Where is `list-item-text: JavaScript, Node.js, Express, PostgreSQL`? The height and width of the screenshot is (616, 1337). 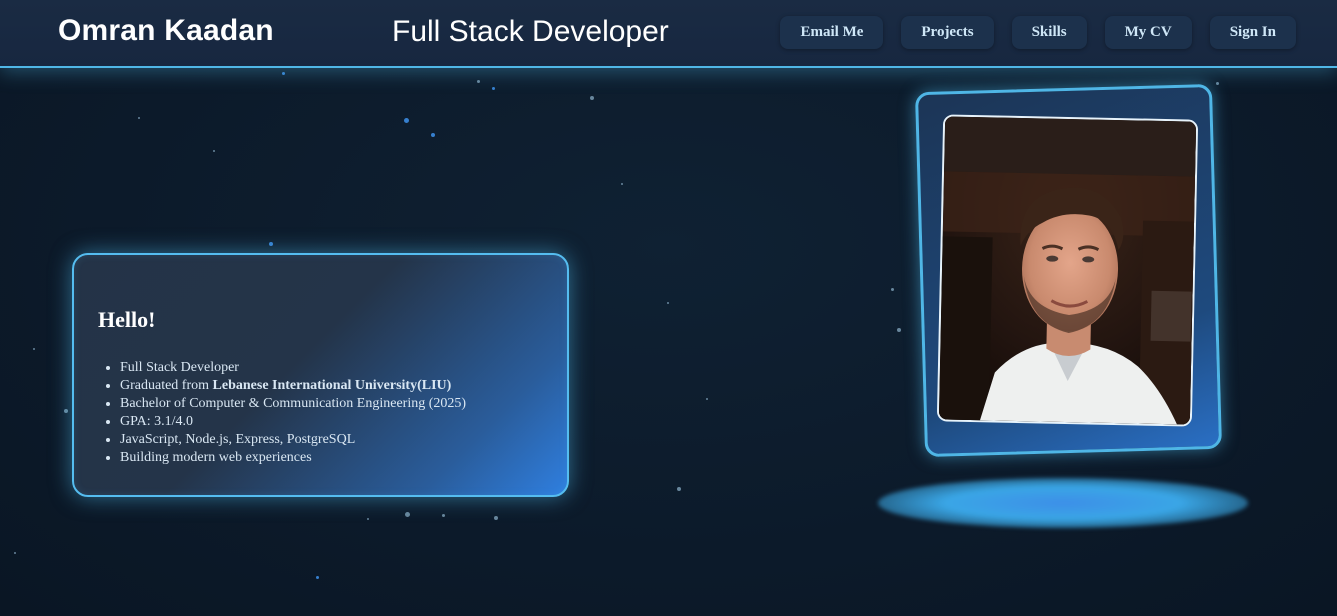
list-item-text: JavaScript, Node.js, Express, PostgreSQL is located at coordinates (238, 439).